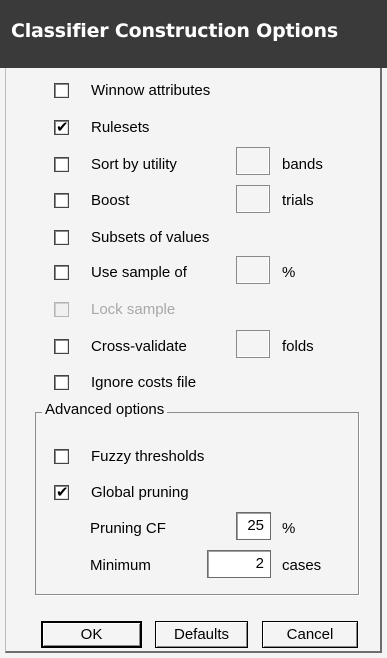  Describe the element at coordinates (302, 164) in the screenshot. I see `bands-unit: bands` at that location.